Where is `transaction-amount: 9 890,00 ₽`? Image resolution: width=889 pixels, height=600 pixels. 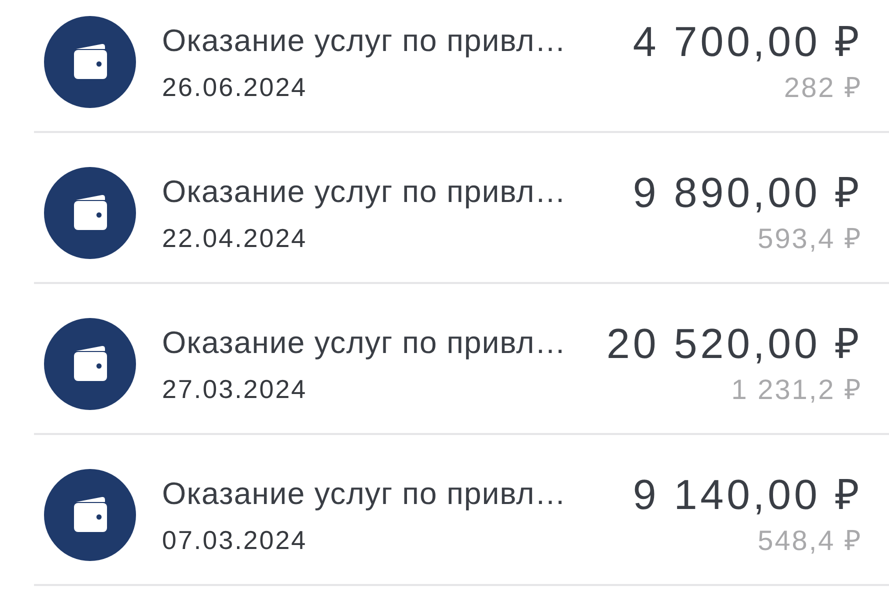 transaction-amount: 9 890,00 ₽ is located at coordinates (747, 193).